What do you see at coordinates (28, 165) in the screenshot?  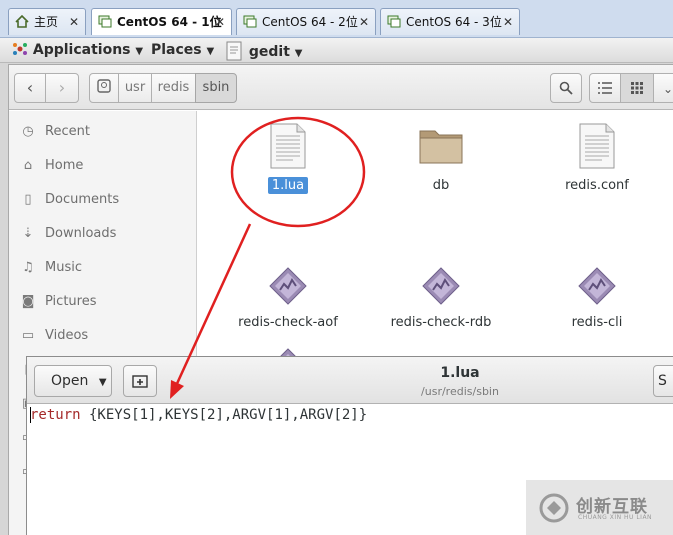 I see `home-icon: ⌂` at bounding box center [28, 165].